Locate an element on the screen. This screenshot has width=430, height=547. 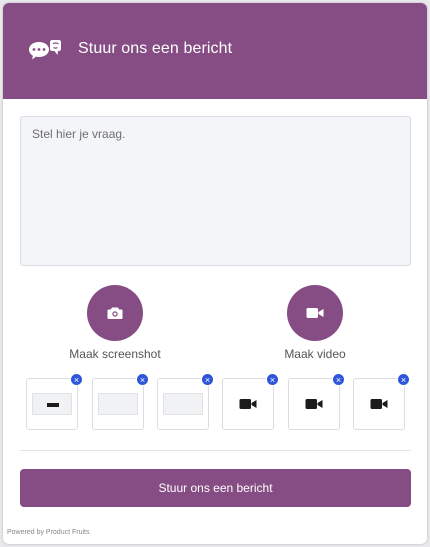
screenshot-capture: Maak screenshot is located at coordinates (115, 323).